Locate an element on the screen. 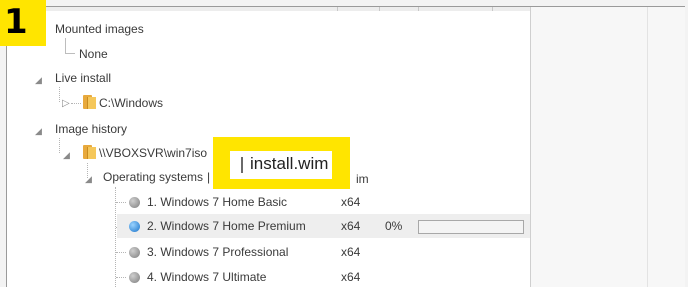 This screenshot has width=688, height=287. node-live-install: Live install is located at coordinates (83, 78).